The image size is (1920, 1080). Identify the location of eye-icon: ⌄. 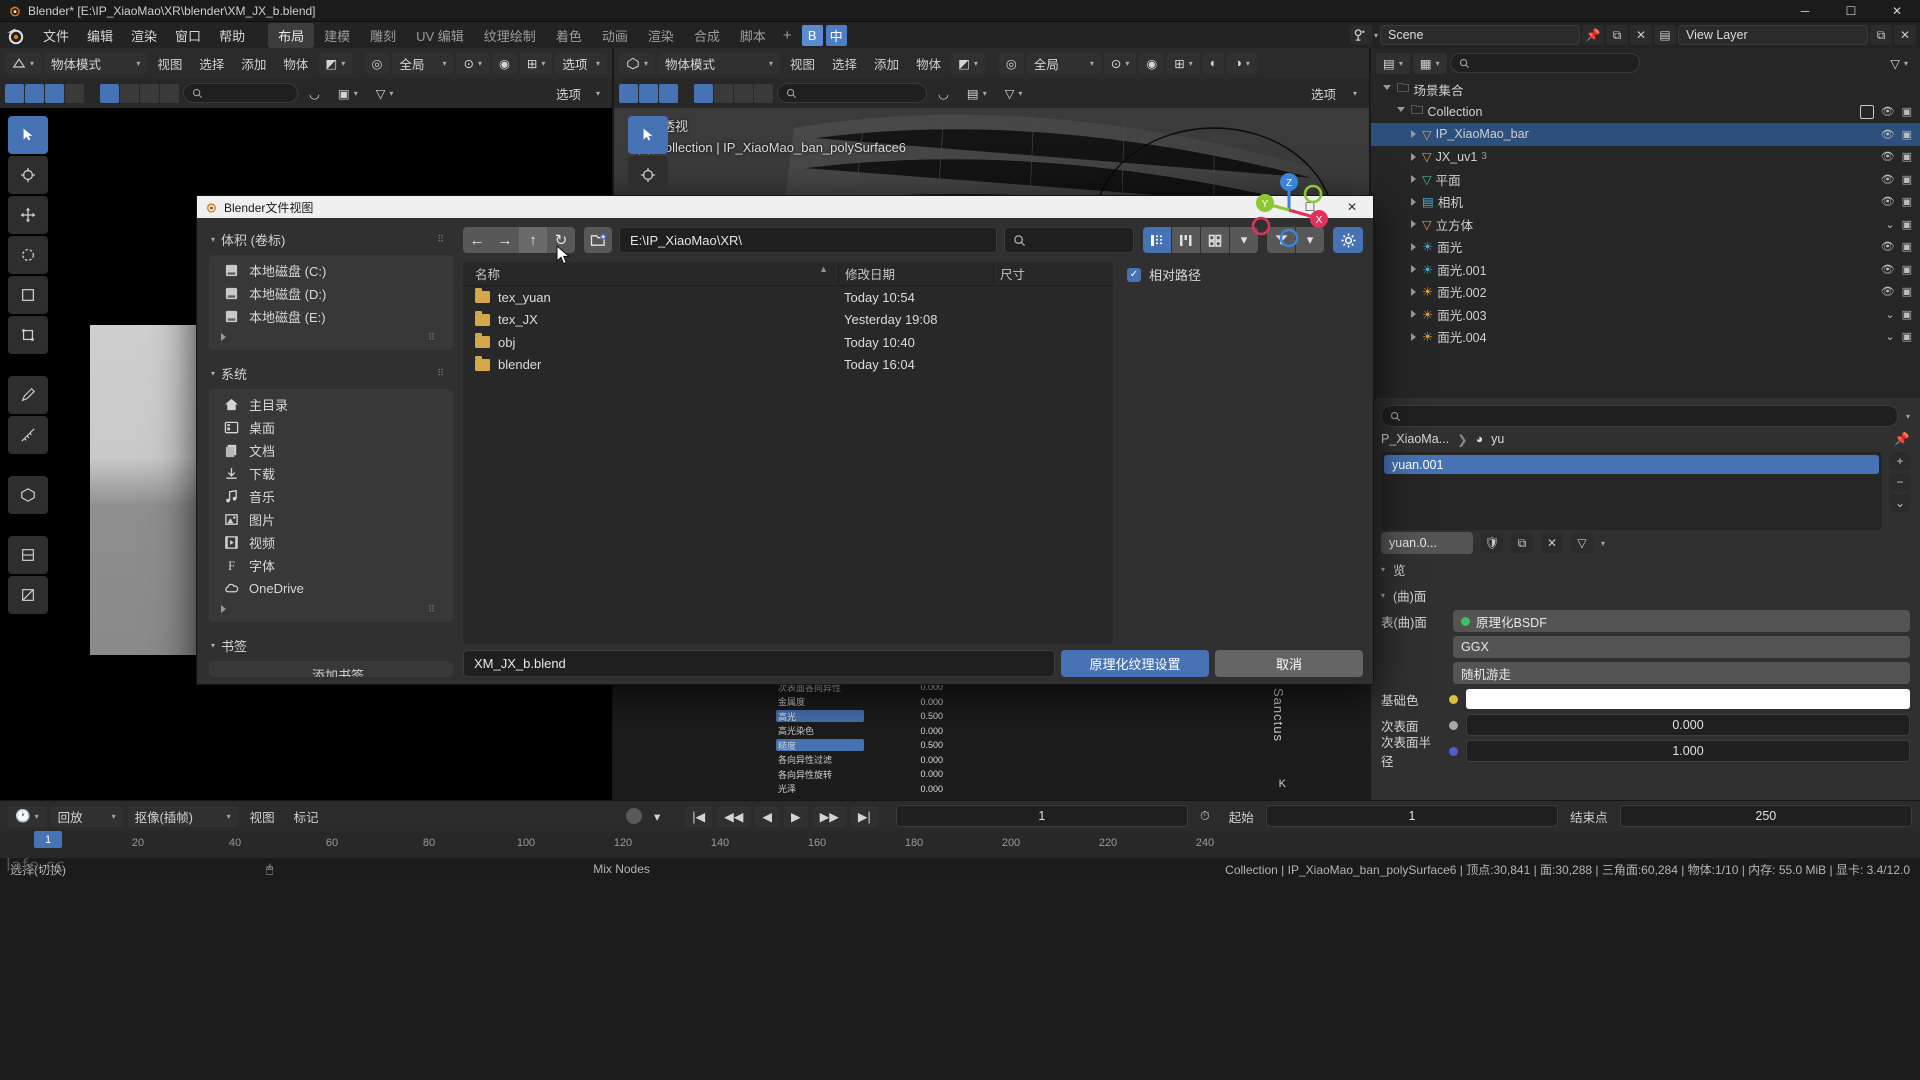
(1889, 224).